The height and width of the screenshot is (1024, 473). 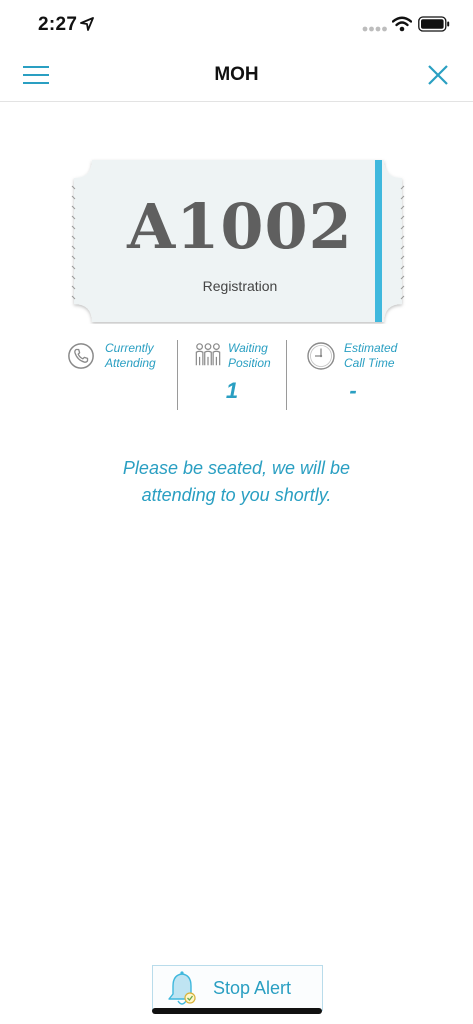 I want to click on nav-bar: MOH, so click(x=236, y=76).